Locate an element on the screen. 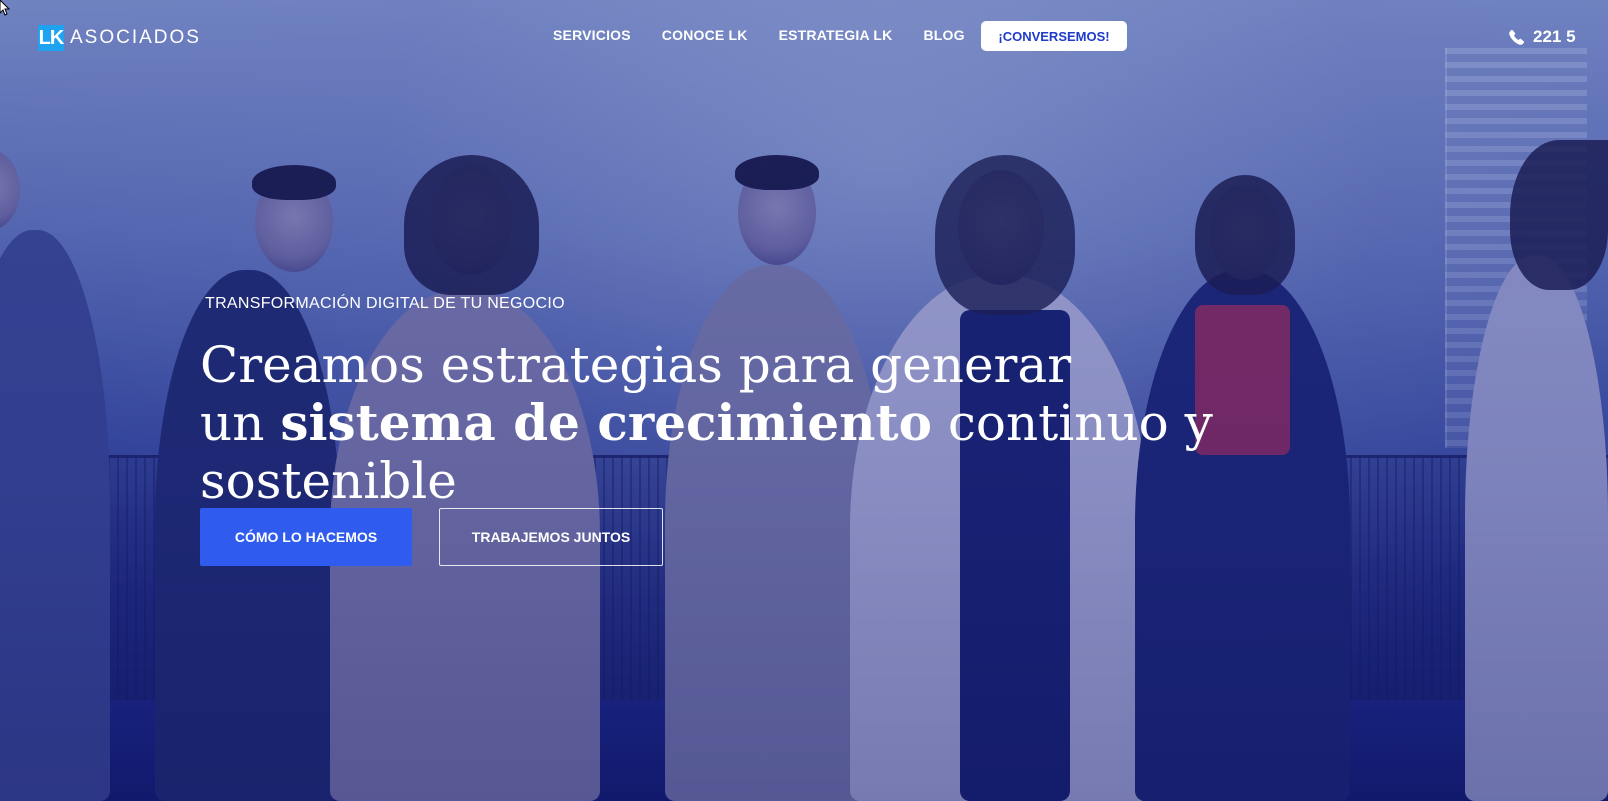  nav-link-conoce-lk: CONOCE LK is located at coordinates (705, 35).